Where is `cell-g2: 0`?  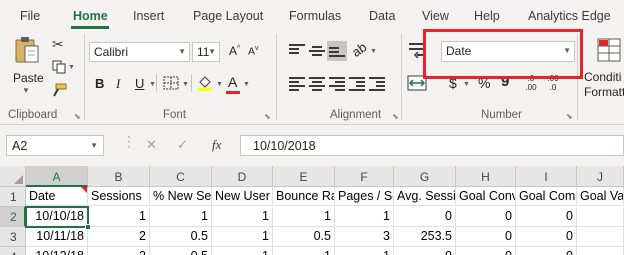
cell-g2: 0 is located at coordinates (425, 217).